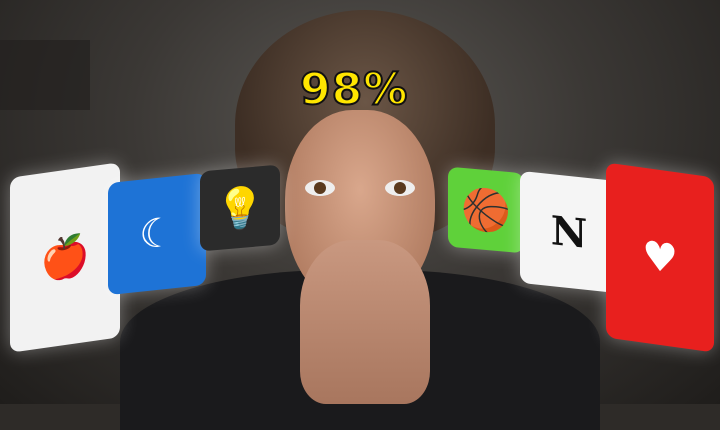  Describe the element at coordinates (486, 210) in the screenshot. I see `sports-balls-icon: 🏀` at that location.